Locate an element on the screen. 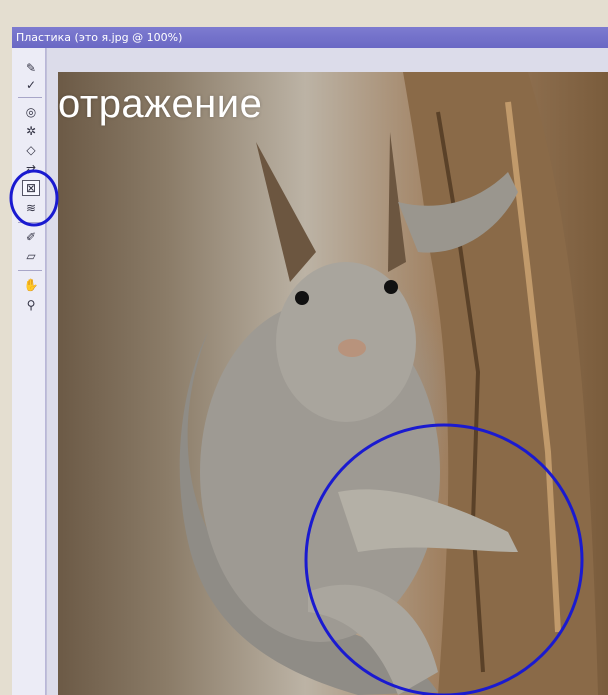 The width and height of the screenshot is (608, 695). tool-highlight-circle is located at coordinates (34, 198).